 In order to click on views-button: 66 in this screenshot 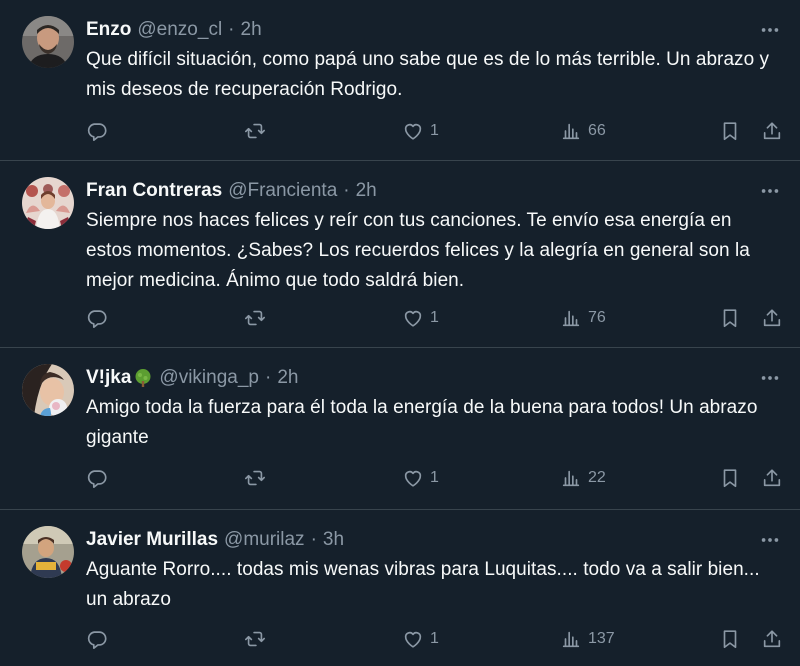, I will do `click(583, 131)`.